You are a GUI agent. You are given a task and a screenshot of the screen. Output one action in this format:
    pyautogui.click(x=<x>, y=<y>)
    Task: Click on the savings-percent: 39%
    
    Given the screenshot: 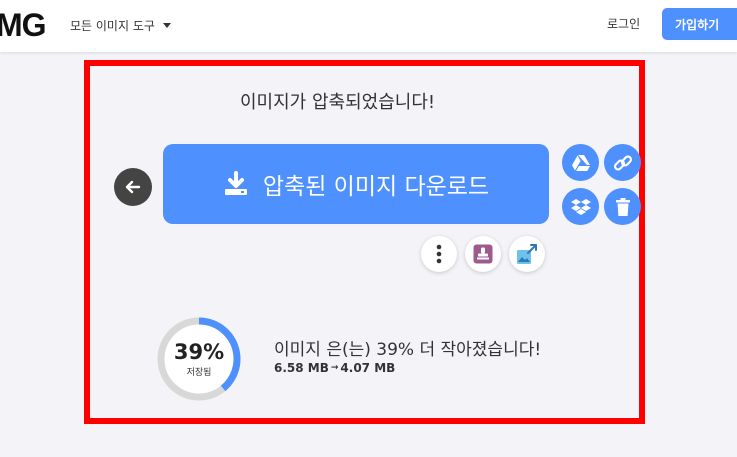 What is the action you would take?
    pyautogui.click(x=199, y=352)
    